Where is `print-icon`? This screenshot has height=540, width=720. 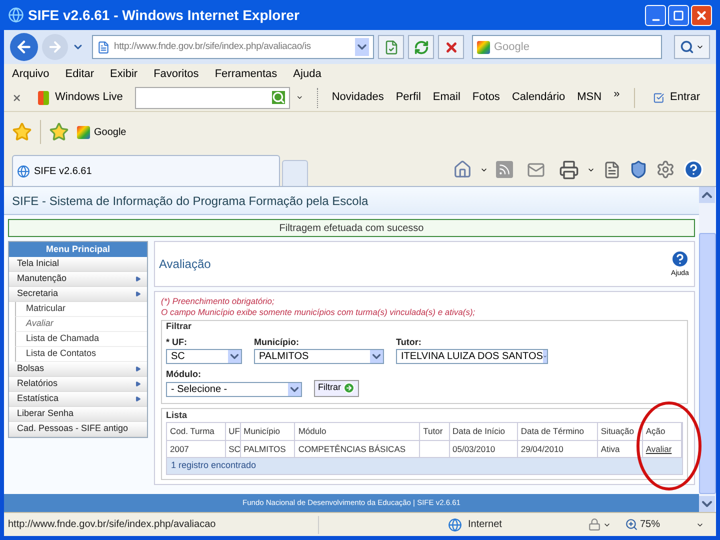
print-icon is located at coordinates (569, 170).